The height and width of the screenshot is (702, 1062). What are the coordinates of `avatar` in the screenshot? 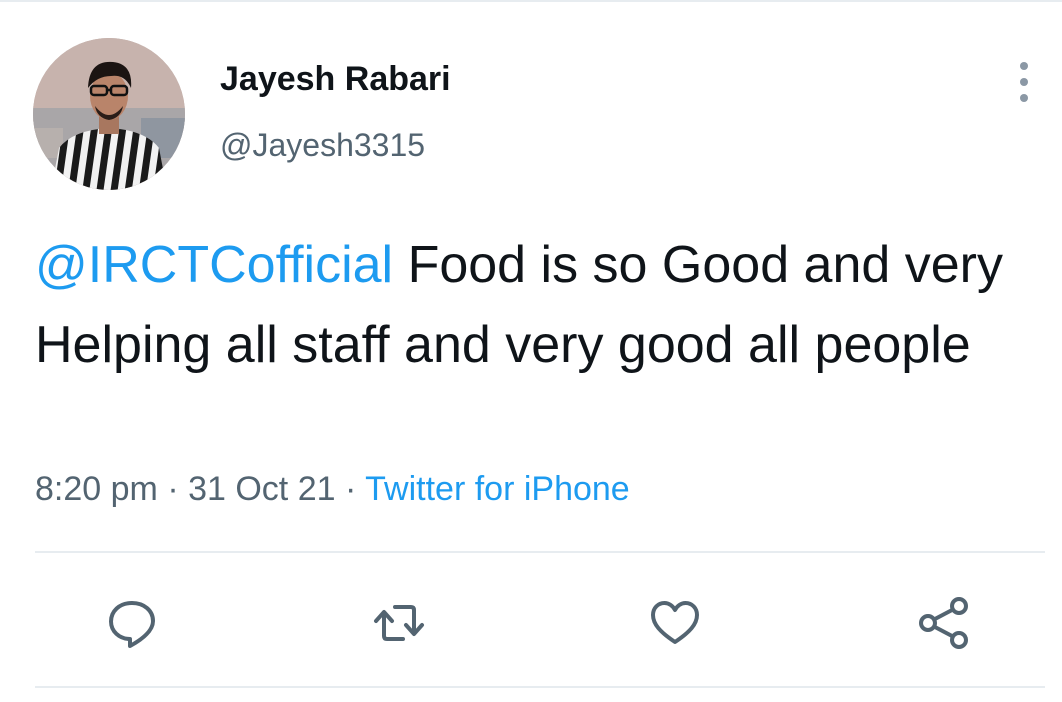 It's located at (109, 114).